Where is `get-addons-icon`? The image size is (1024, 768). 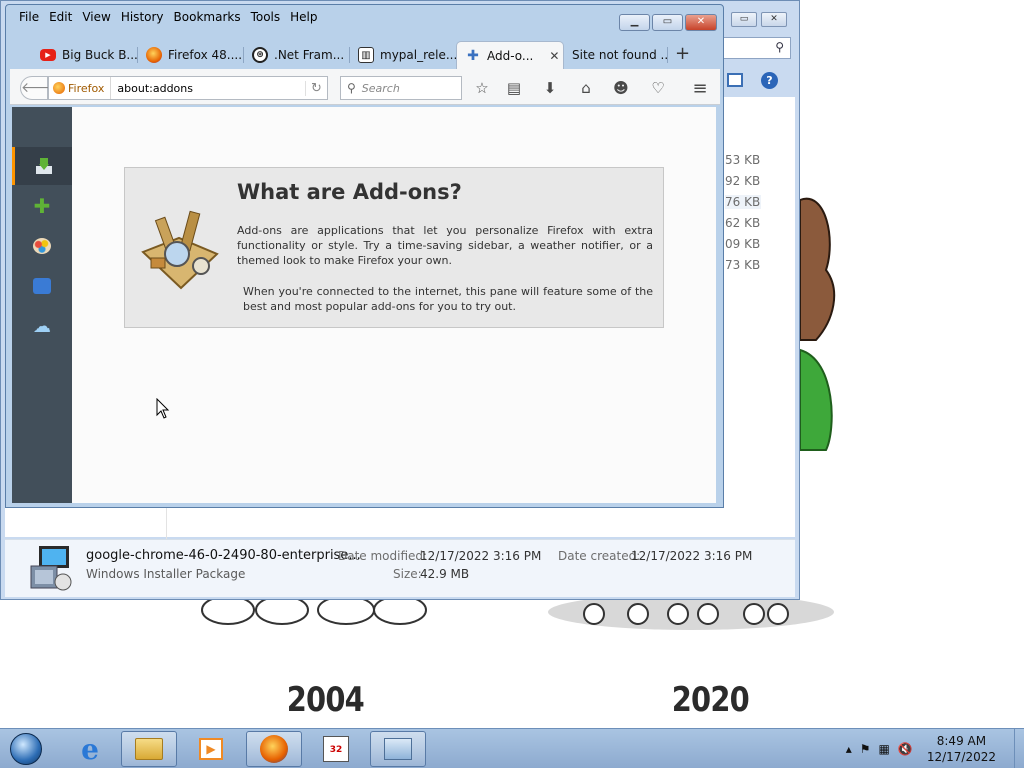
get-addons-icon is located at coordinates (43, 166).